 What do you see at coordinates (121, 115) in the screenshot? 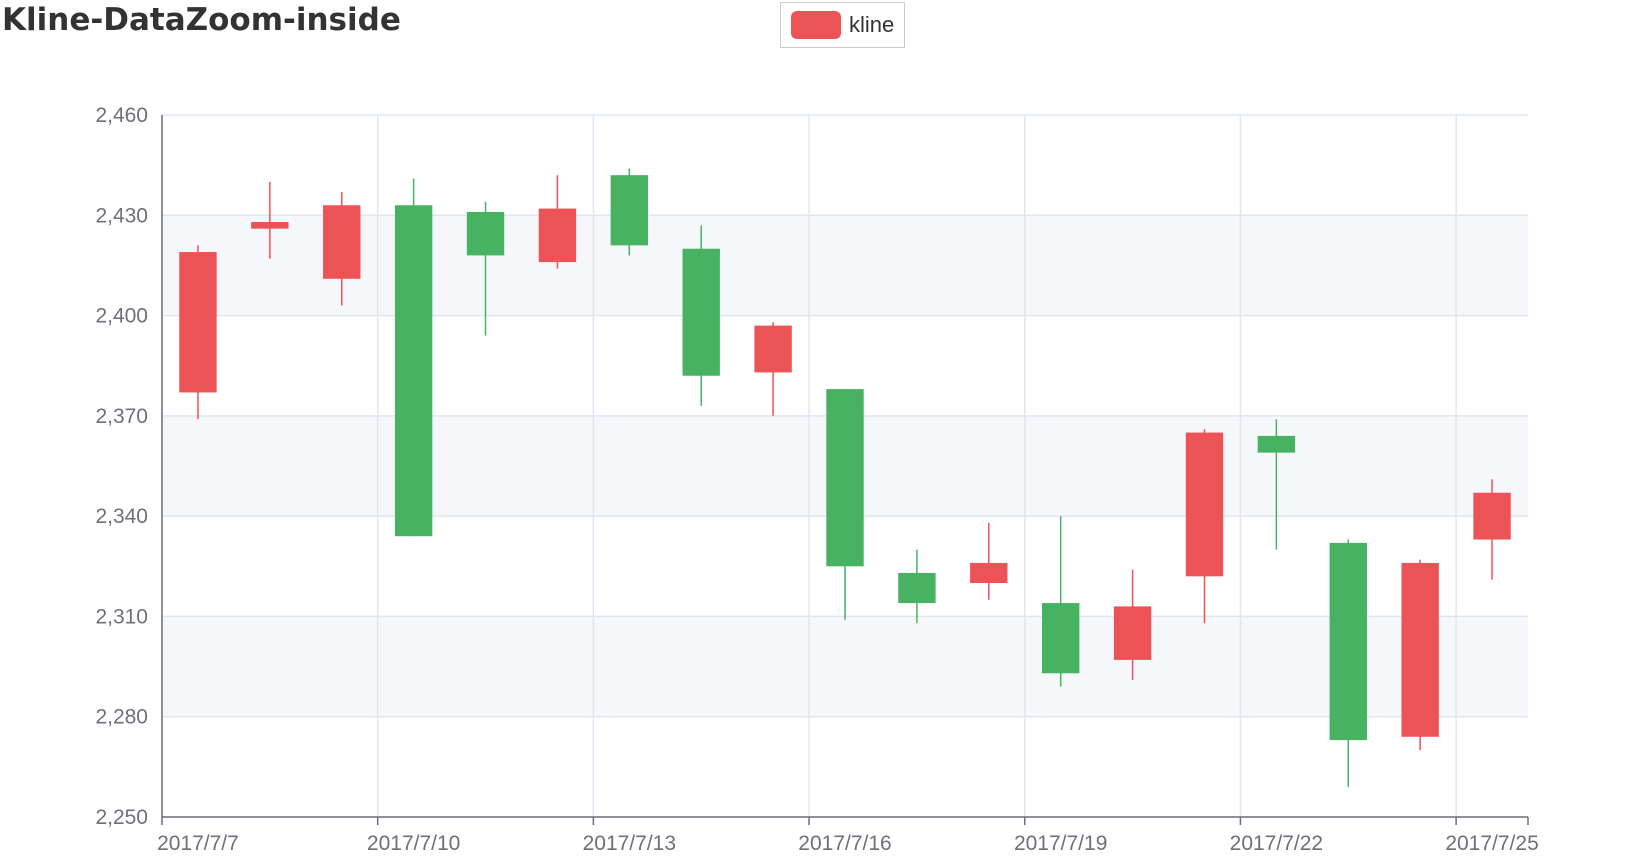
I see `y-tick-label: 2,460` at bounding box center [121, 115].